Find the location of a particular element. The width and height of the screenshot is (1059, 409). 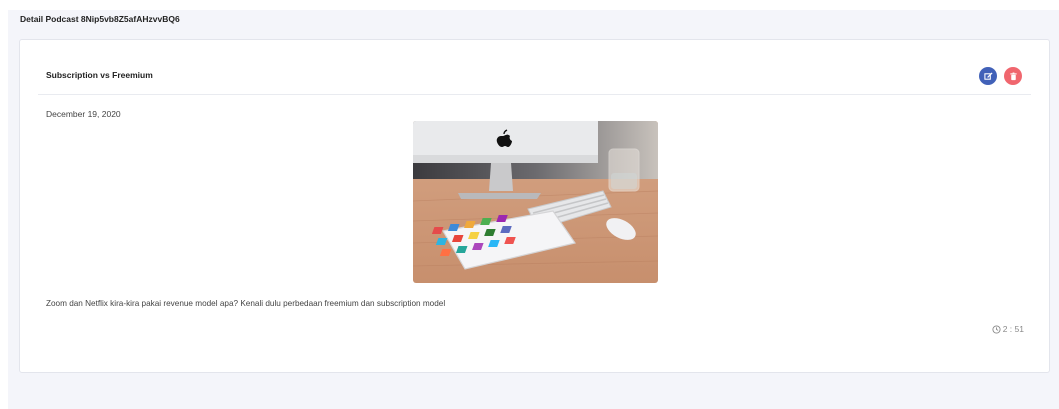

edit-button is located at coordinates (988, 76).